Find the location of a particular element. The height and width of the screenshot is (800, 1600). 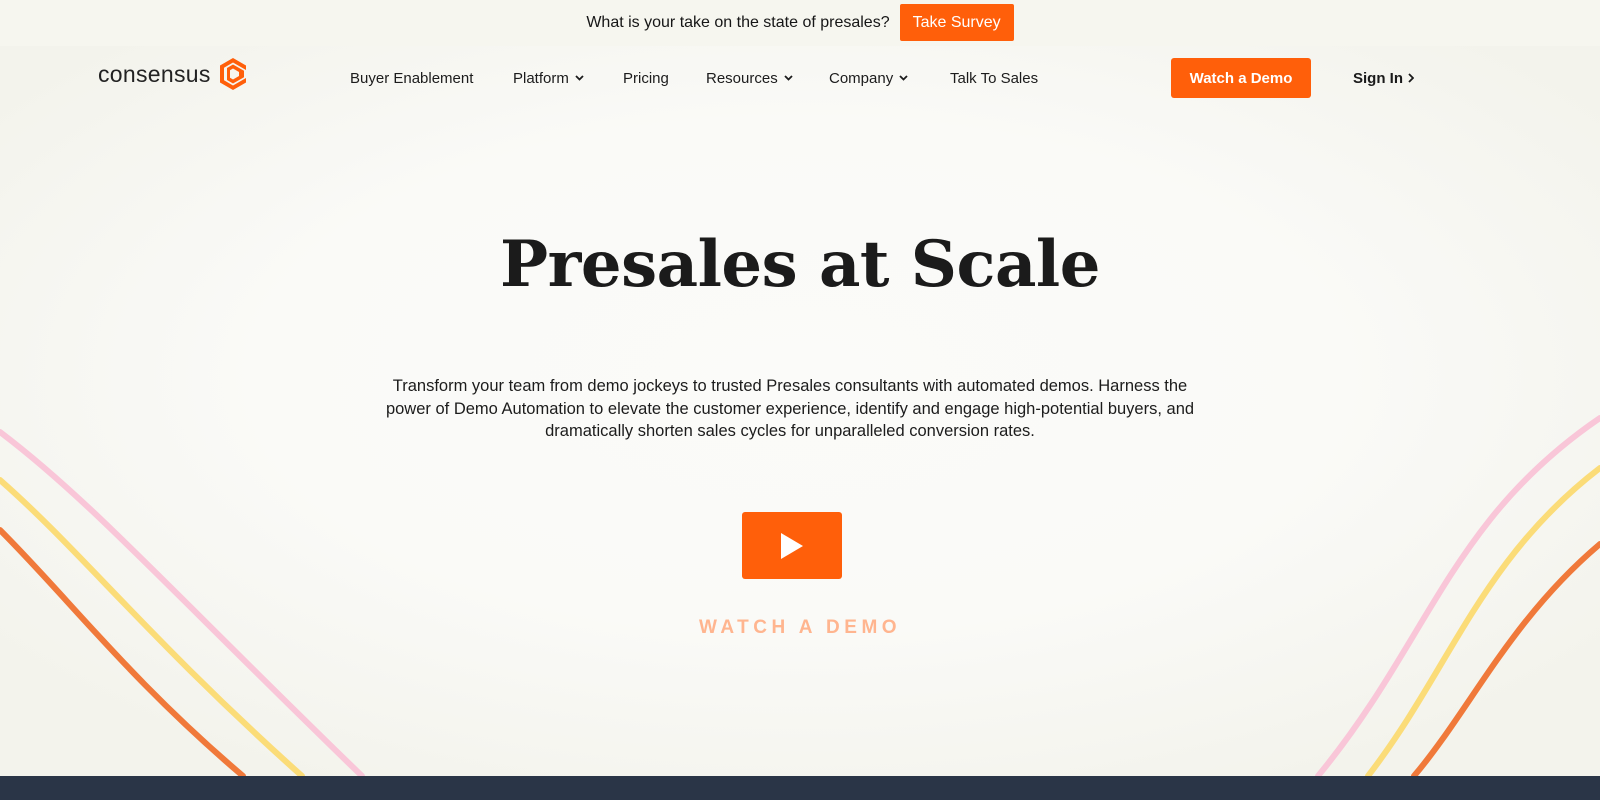

curve-pink-right is located at coordinates (1457, 597).